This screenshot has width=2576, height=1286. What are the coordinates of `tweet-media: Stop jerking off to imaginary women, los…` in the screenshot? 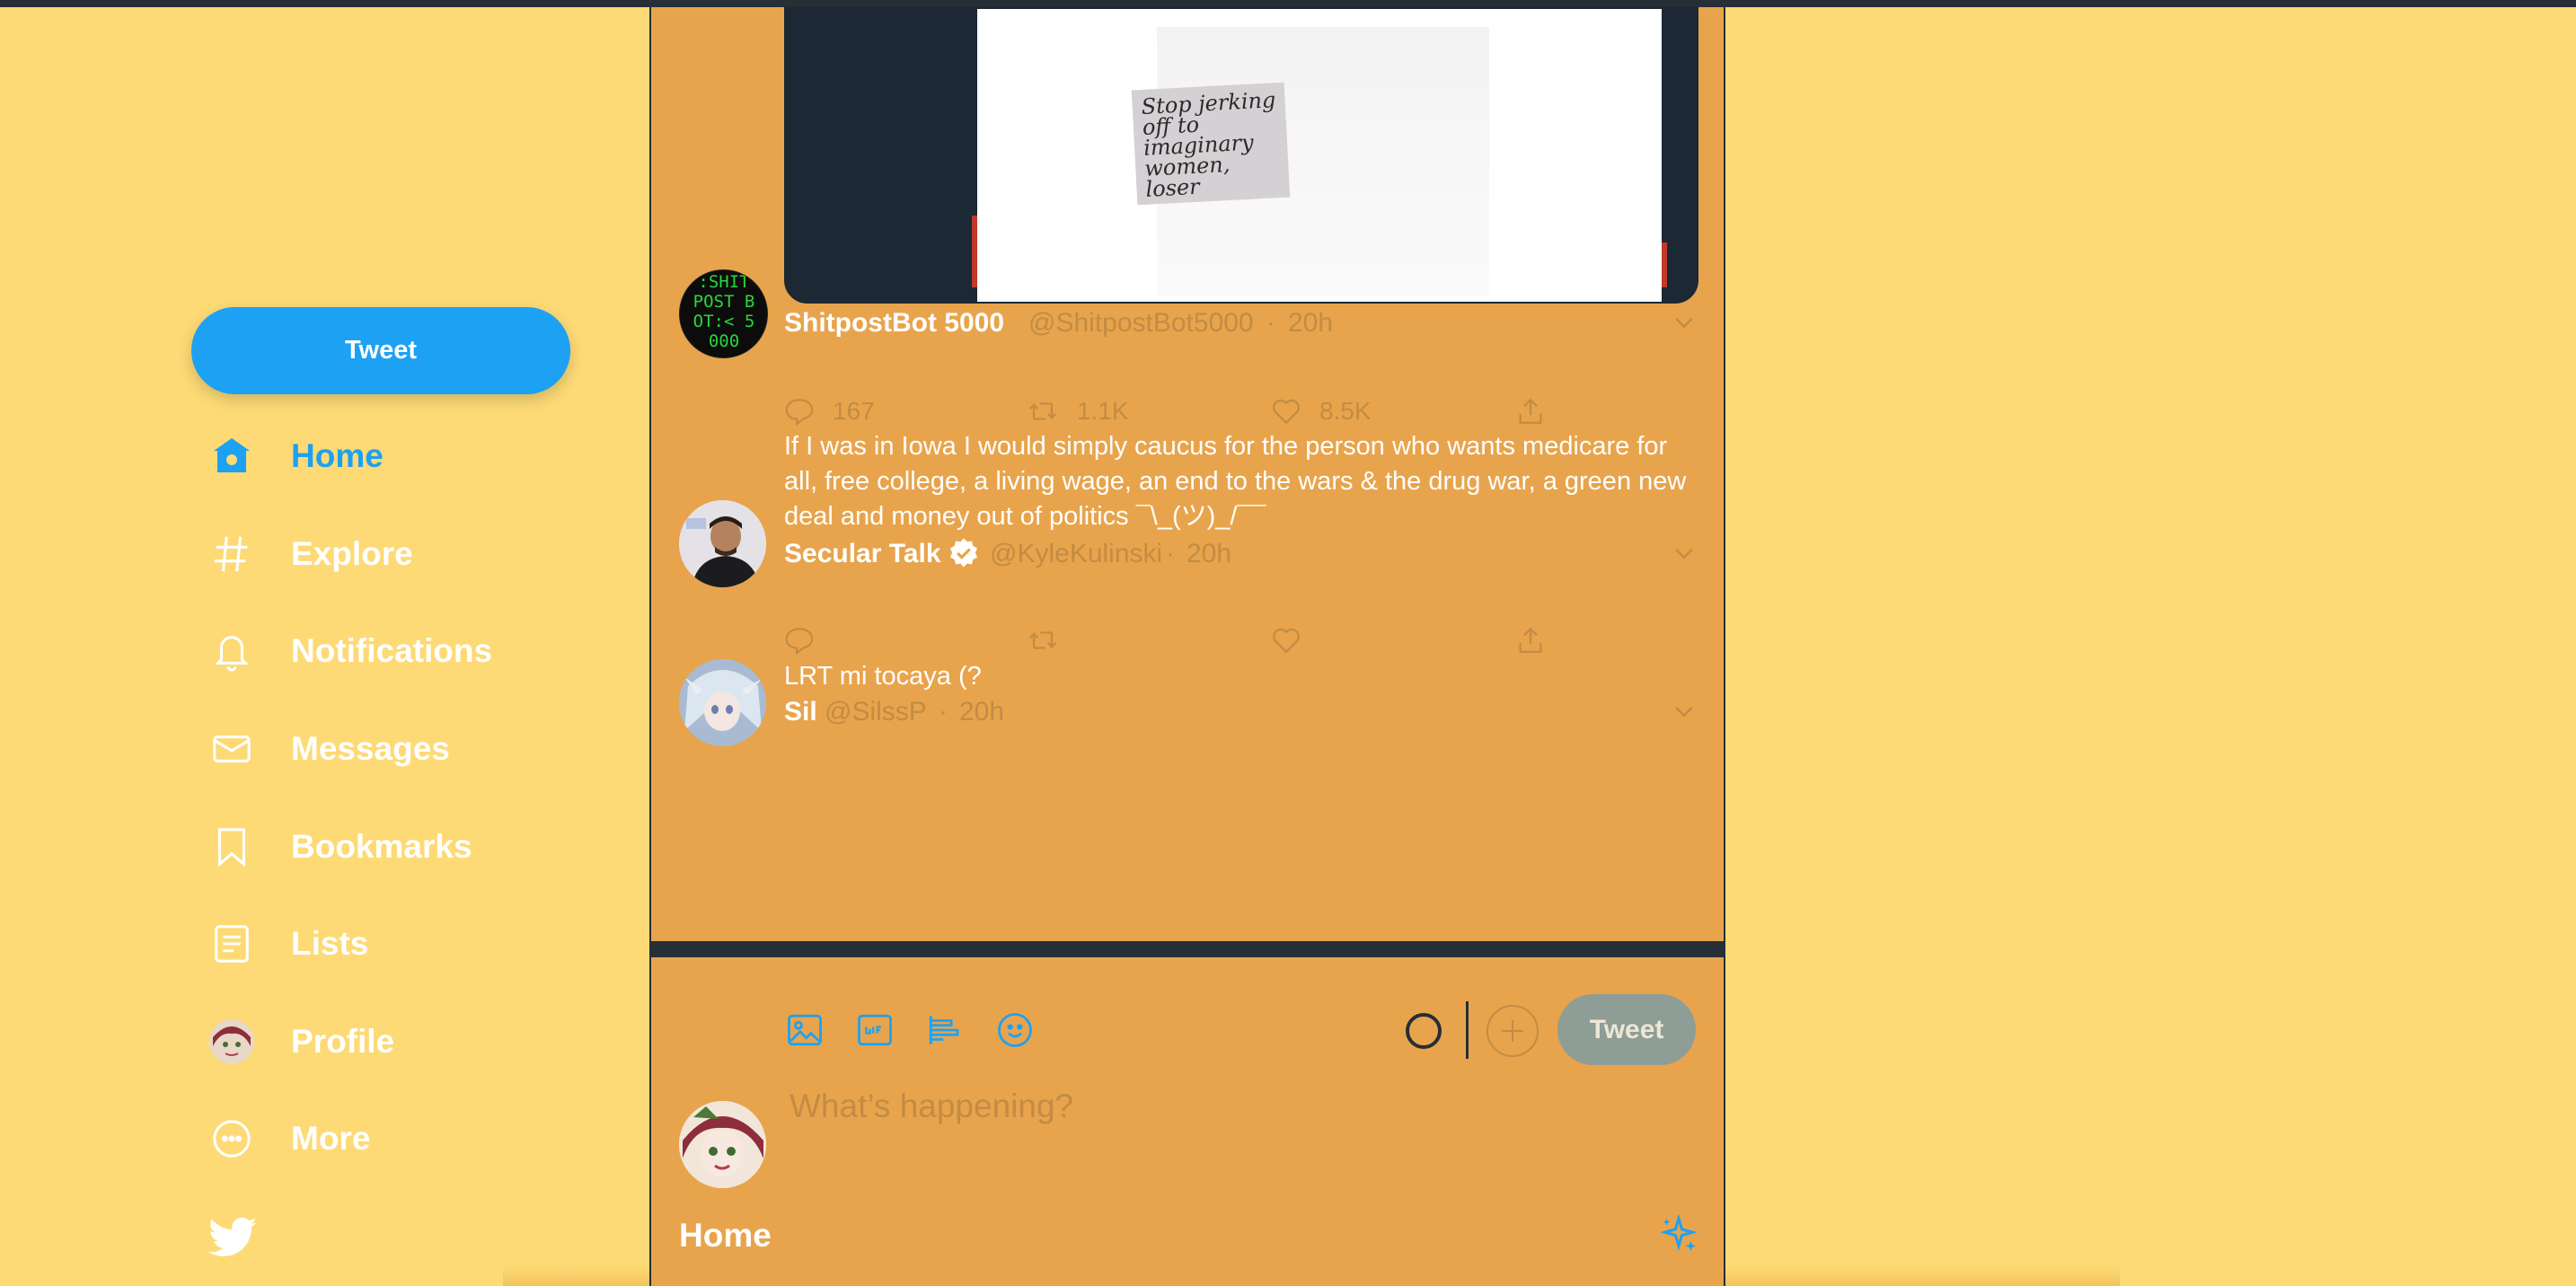 It's located at (1241, 155).